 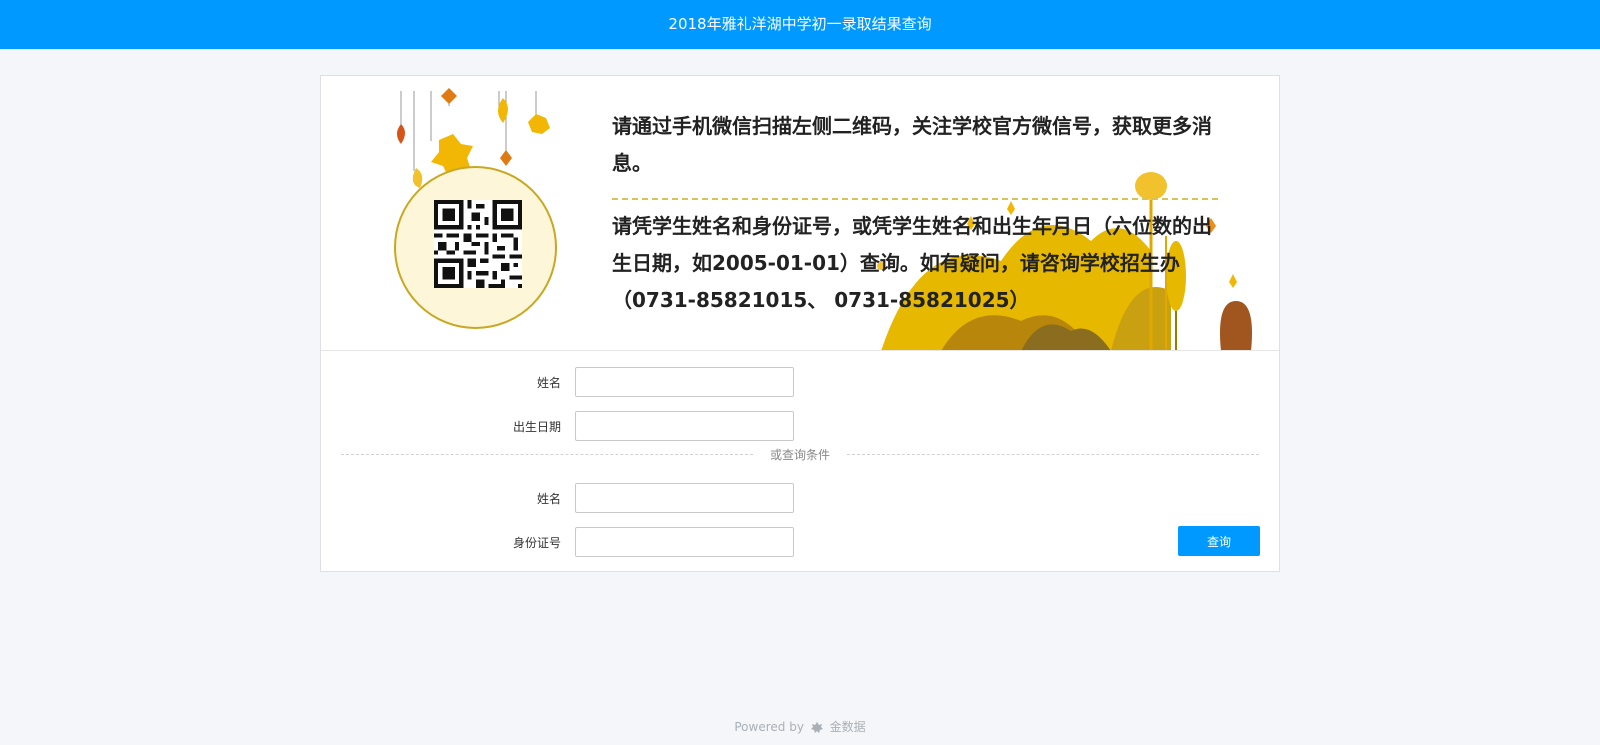 I want to click on birthdate-input, so click(x=684, y=426).